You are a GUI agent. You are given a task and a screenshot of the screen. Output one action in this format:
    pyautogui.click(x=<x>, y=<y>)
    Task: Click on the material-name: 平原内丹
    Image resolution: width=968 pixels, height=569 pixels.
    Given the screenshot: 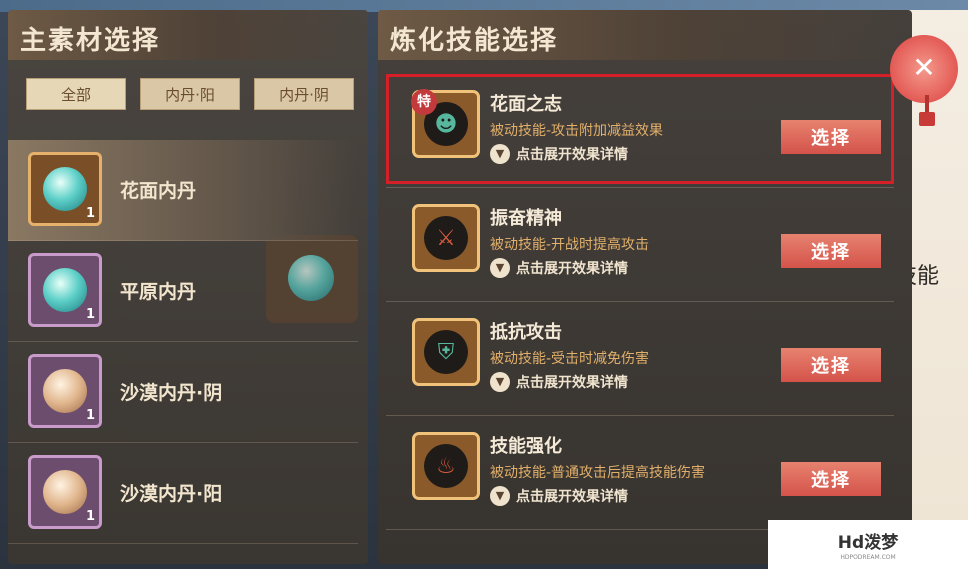 What is the action you would take?
    pyautogui.click(x=158, y=292)
    